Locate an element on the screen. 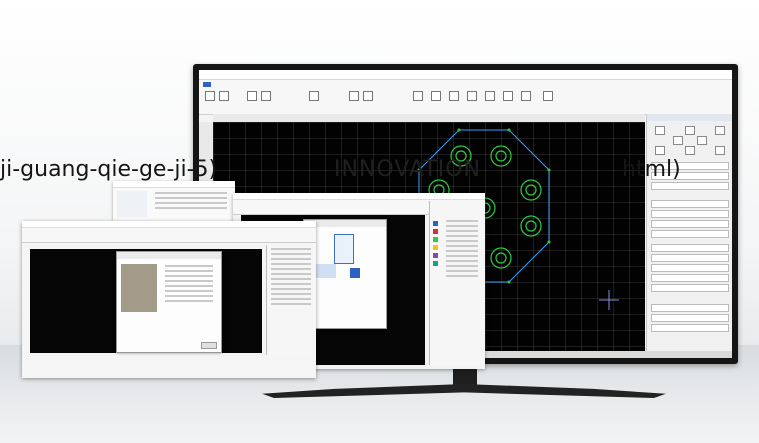  control-panel-header is located at coordinates (689, 117).